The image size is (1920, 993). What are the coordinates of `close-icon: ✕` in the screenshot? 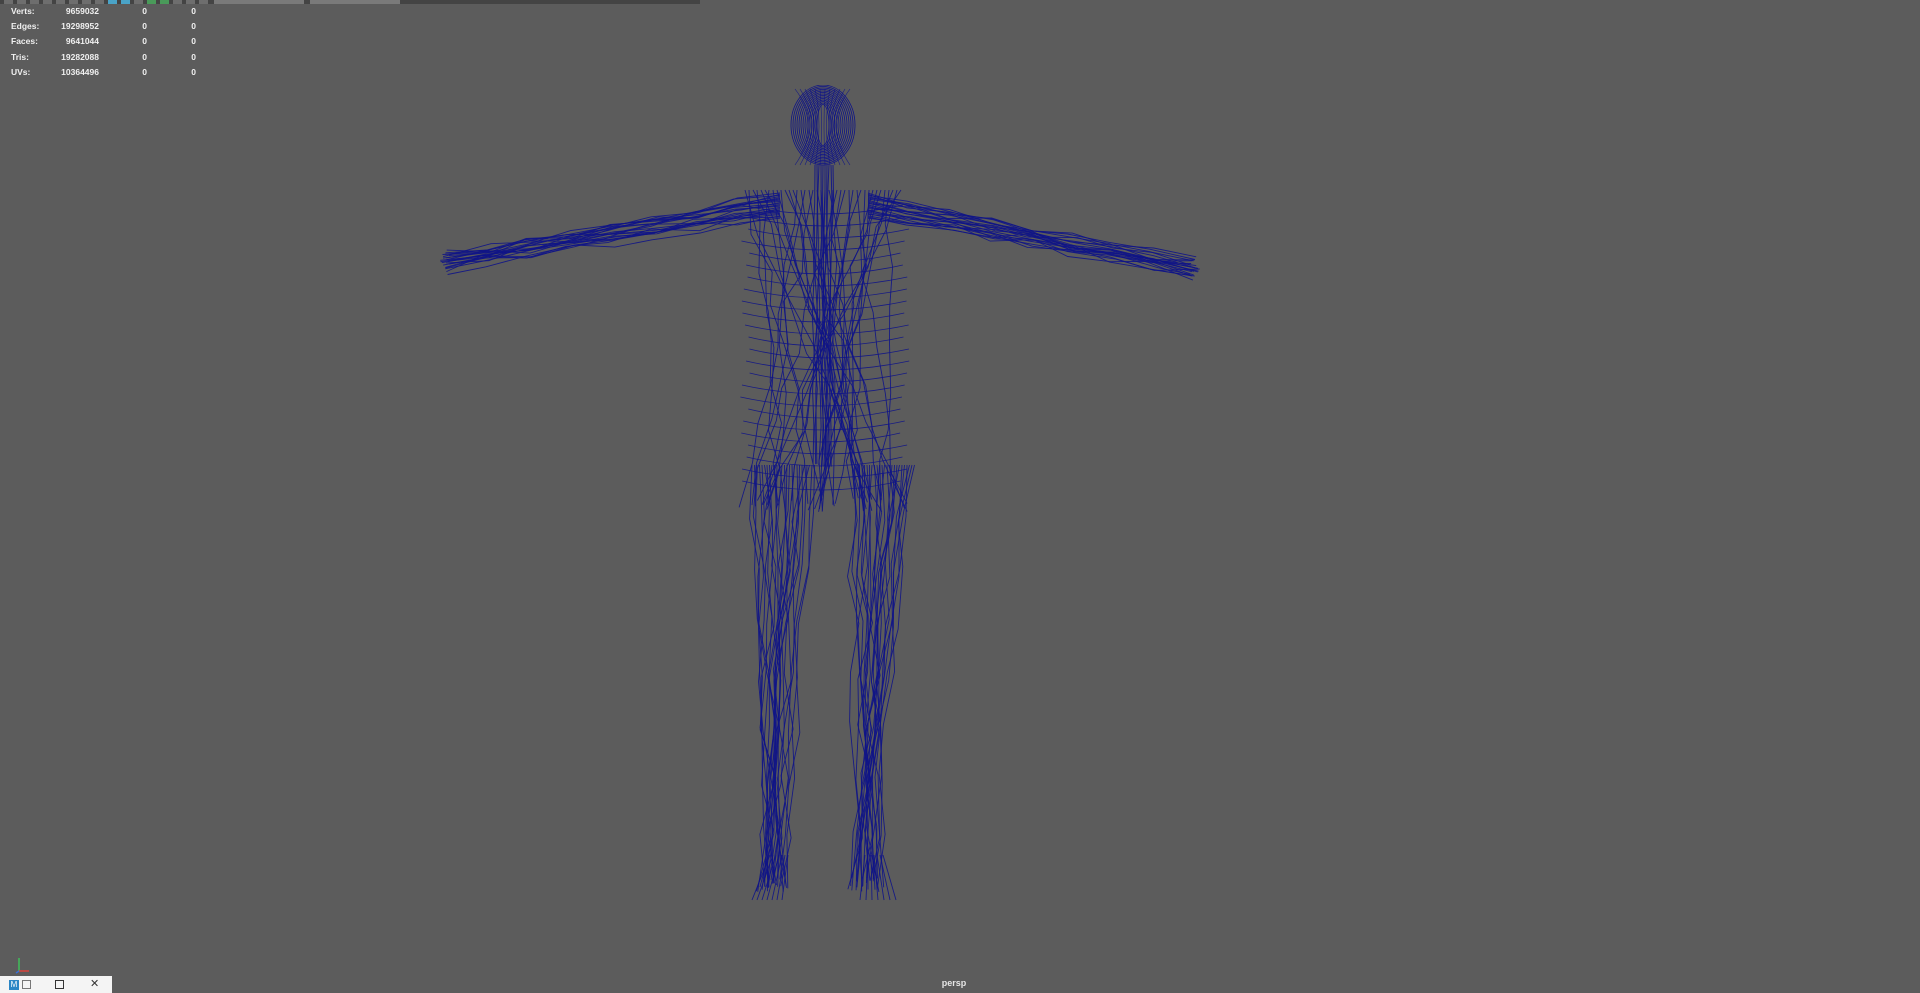 It's located at (94, 984).